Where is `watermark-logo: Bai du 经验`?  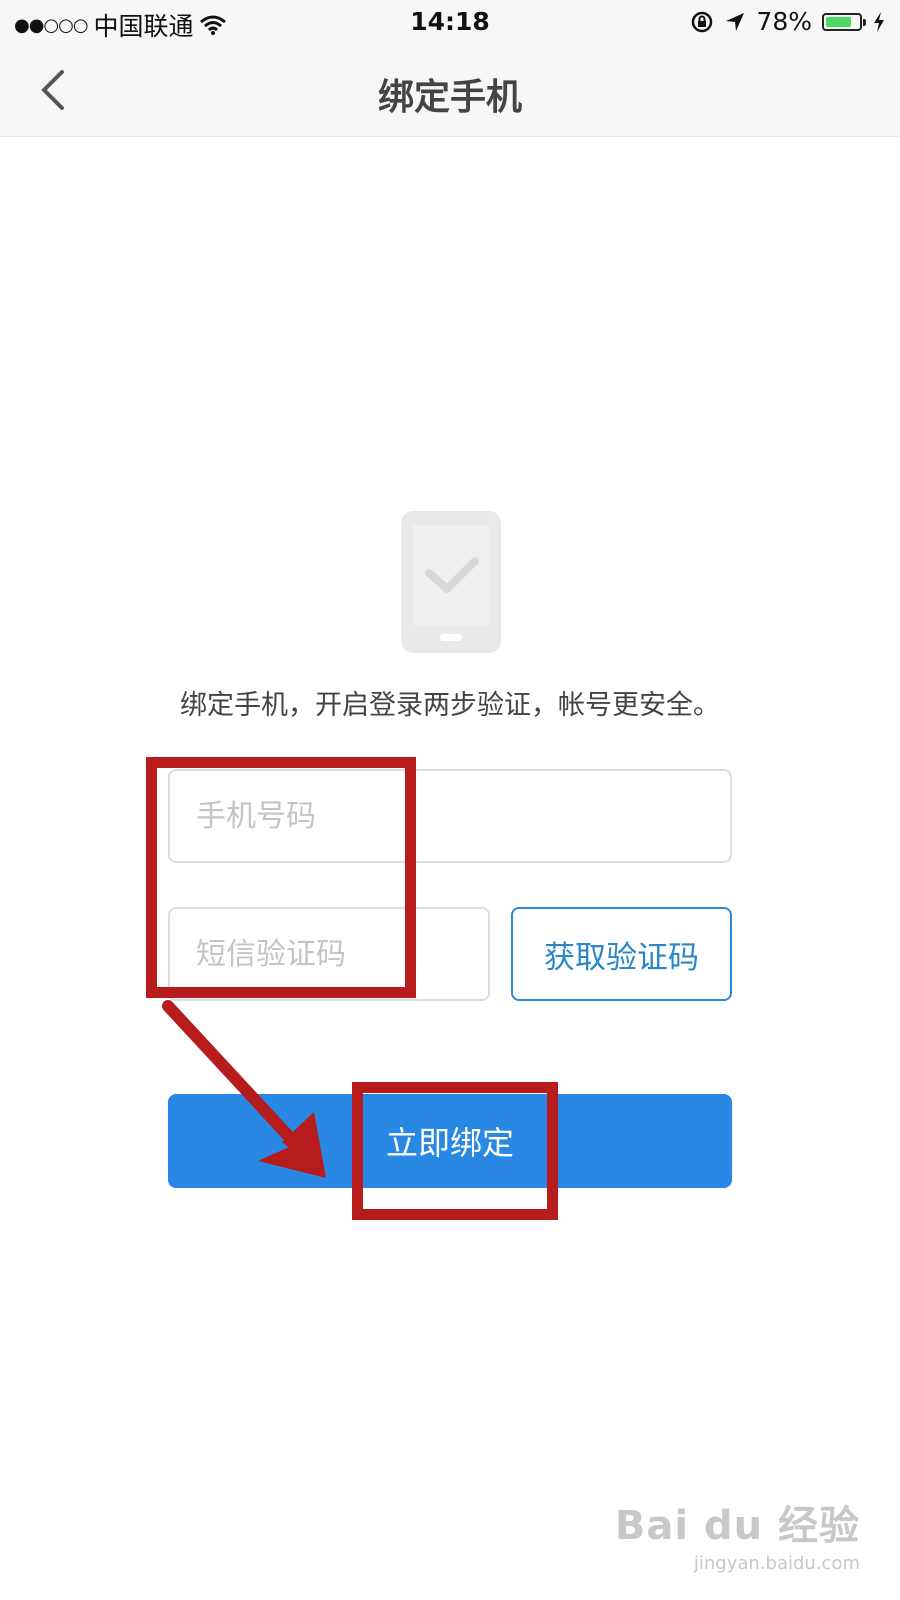 watermark-logo: Bai du 经验 is located at coordinates (737, 1526).